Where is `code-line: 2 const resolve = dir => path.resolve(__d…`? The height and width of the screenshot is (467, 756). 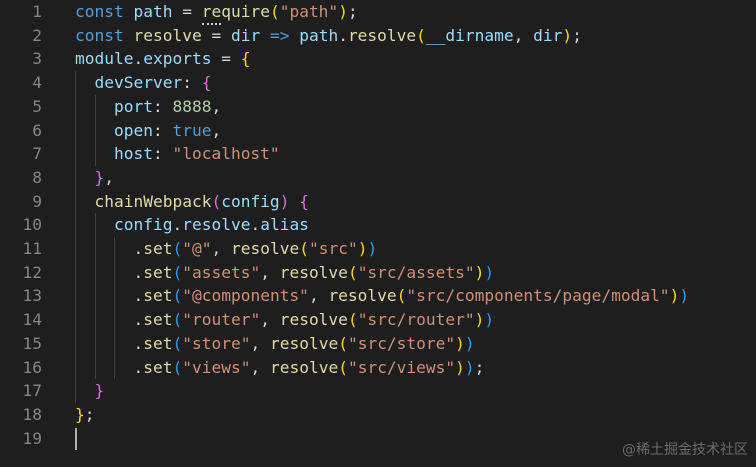
code-line: 2 const resolve = dir => path.resolve(__d… is located at coordinates (378, 36).